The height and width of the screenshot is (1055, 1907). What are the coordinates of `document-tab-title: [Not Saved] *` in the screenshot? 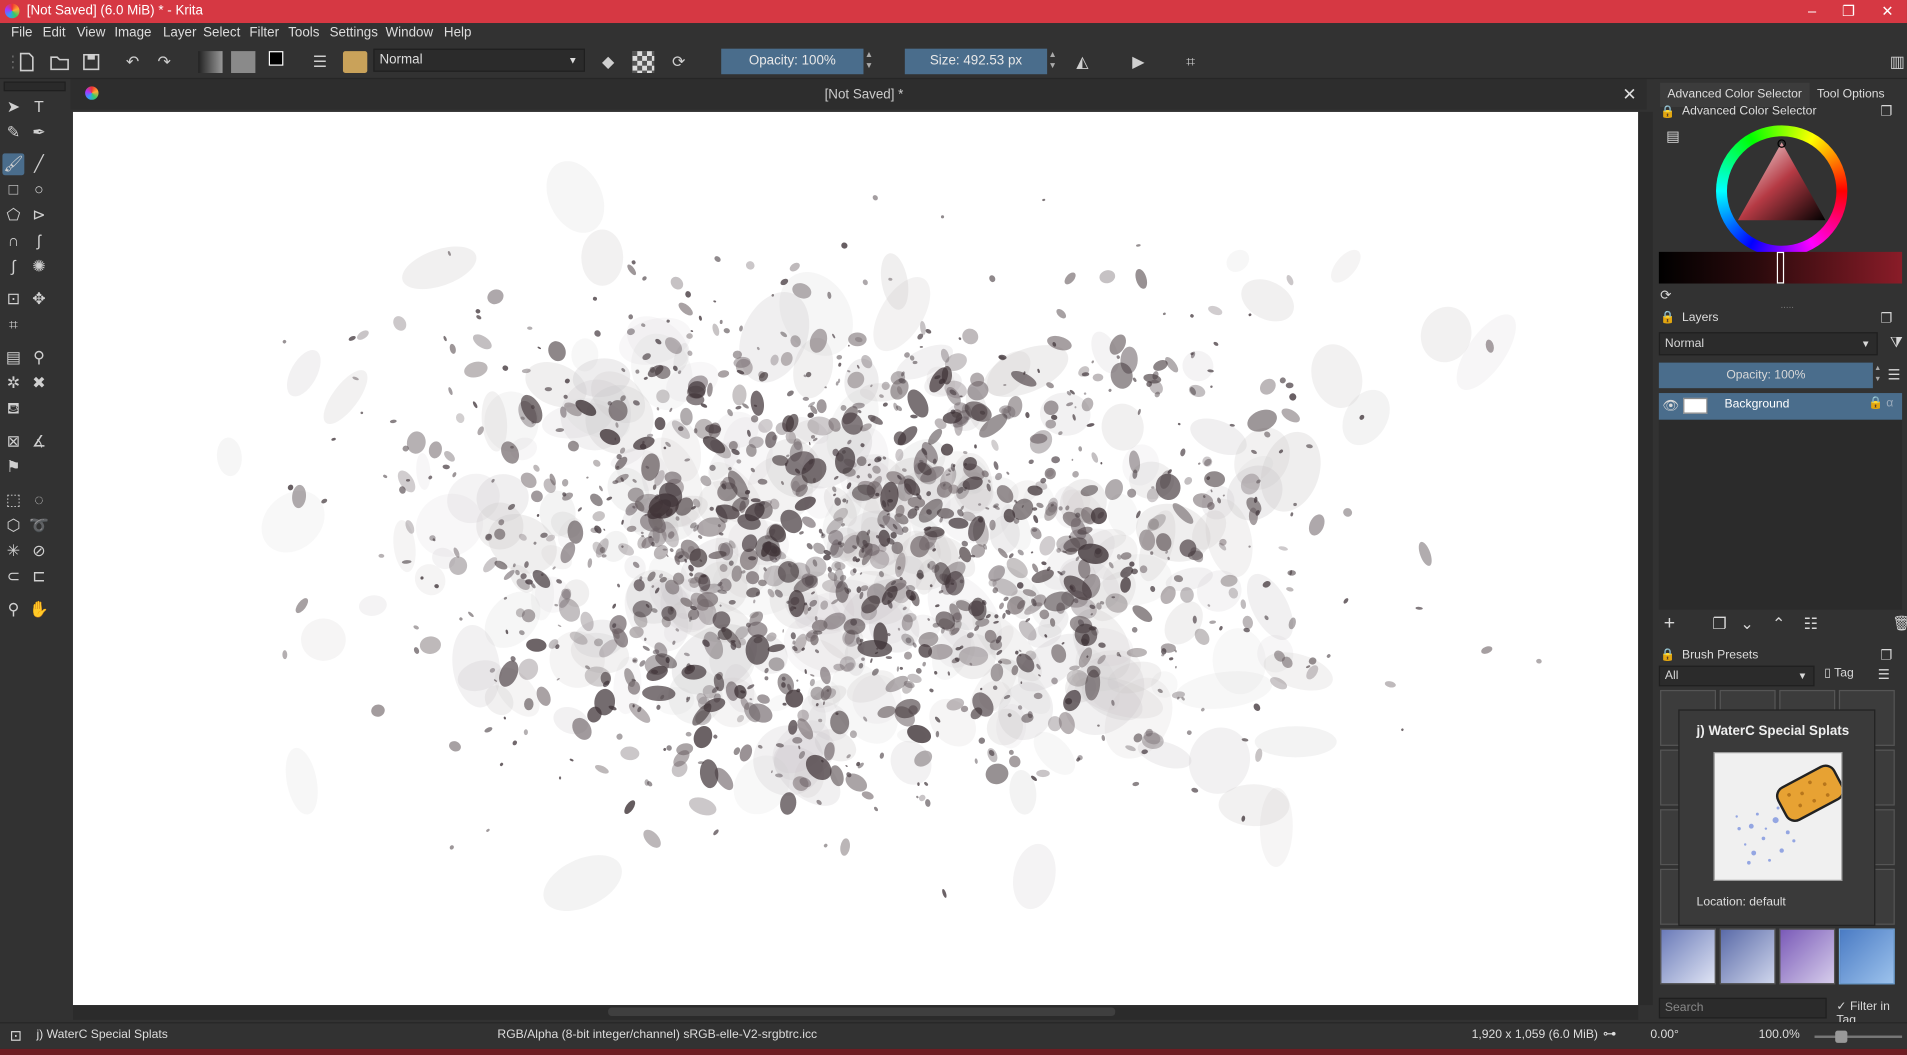 It's located at (864, 95).